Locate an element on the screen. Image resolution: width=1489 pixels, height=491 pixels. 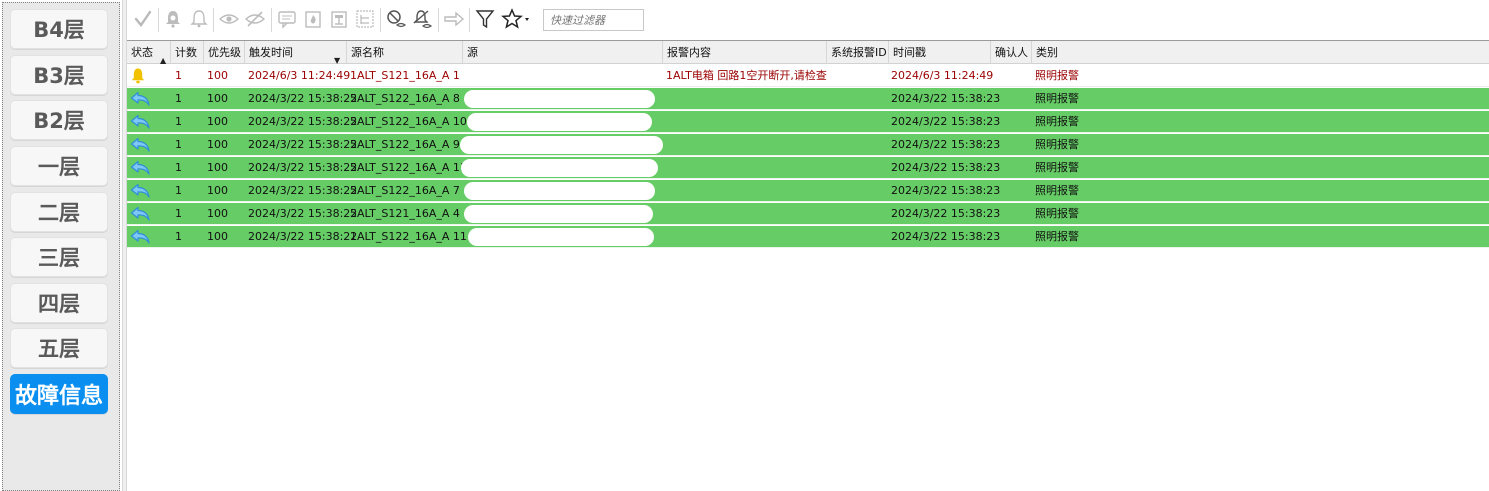
column-header-priority: 优先级 is located at coordinates (224, 52).